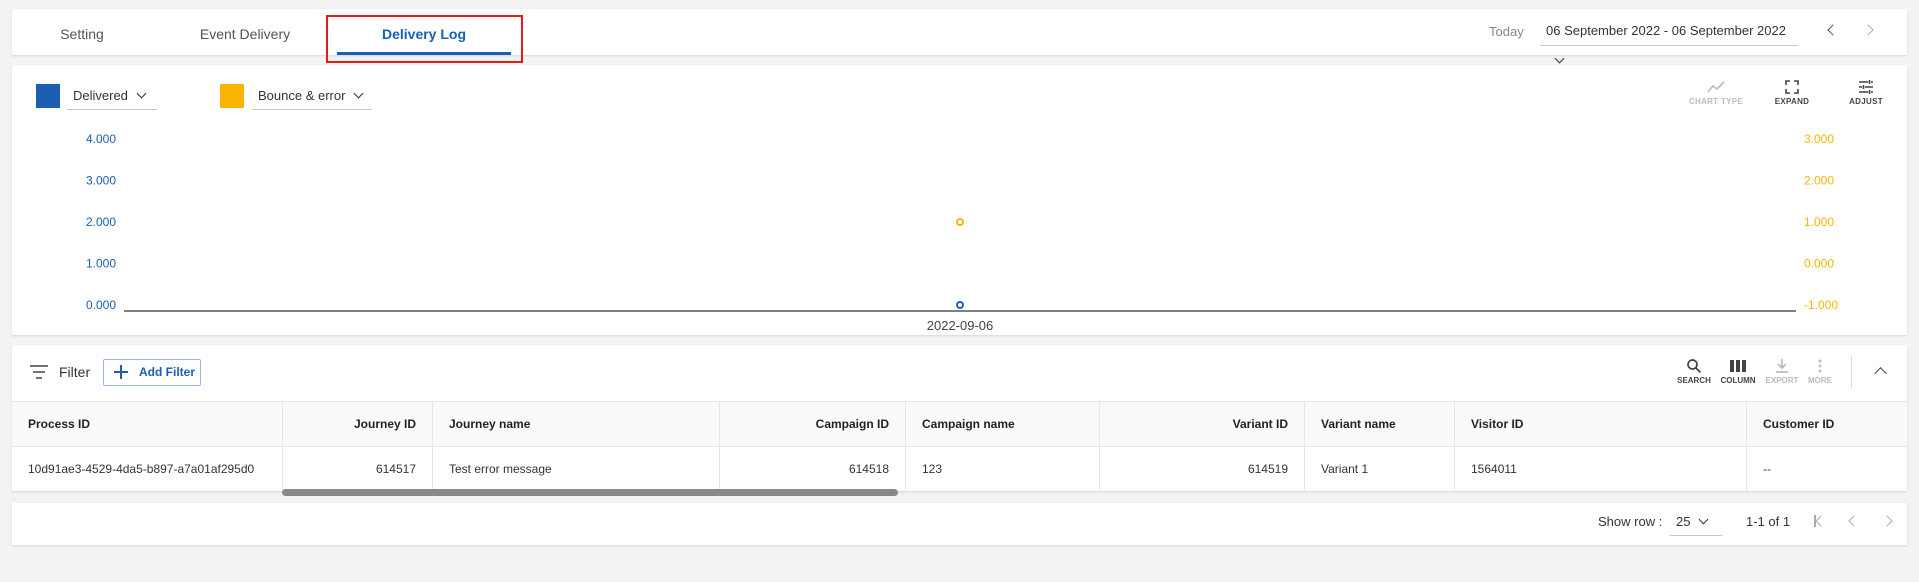 Image resolution: width=1919 pixels, height=582 pixels. What do you see at coordinates (1821, 305) in the screenshot?
I see `right-axis-tick: -1.000` at bounding box center [1821, 305].